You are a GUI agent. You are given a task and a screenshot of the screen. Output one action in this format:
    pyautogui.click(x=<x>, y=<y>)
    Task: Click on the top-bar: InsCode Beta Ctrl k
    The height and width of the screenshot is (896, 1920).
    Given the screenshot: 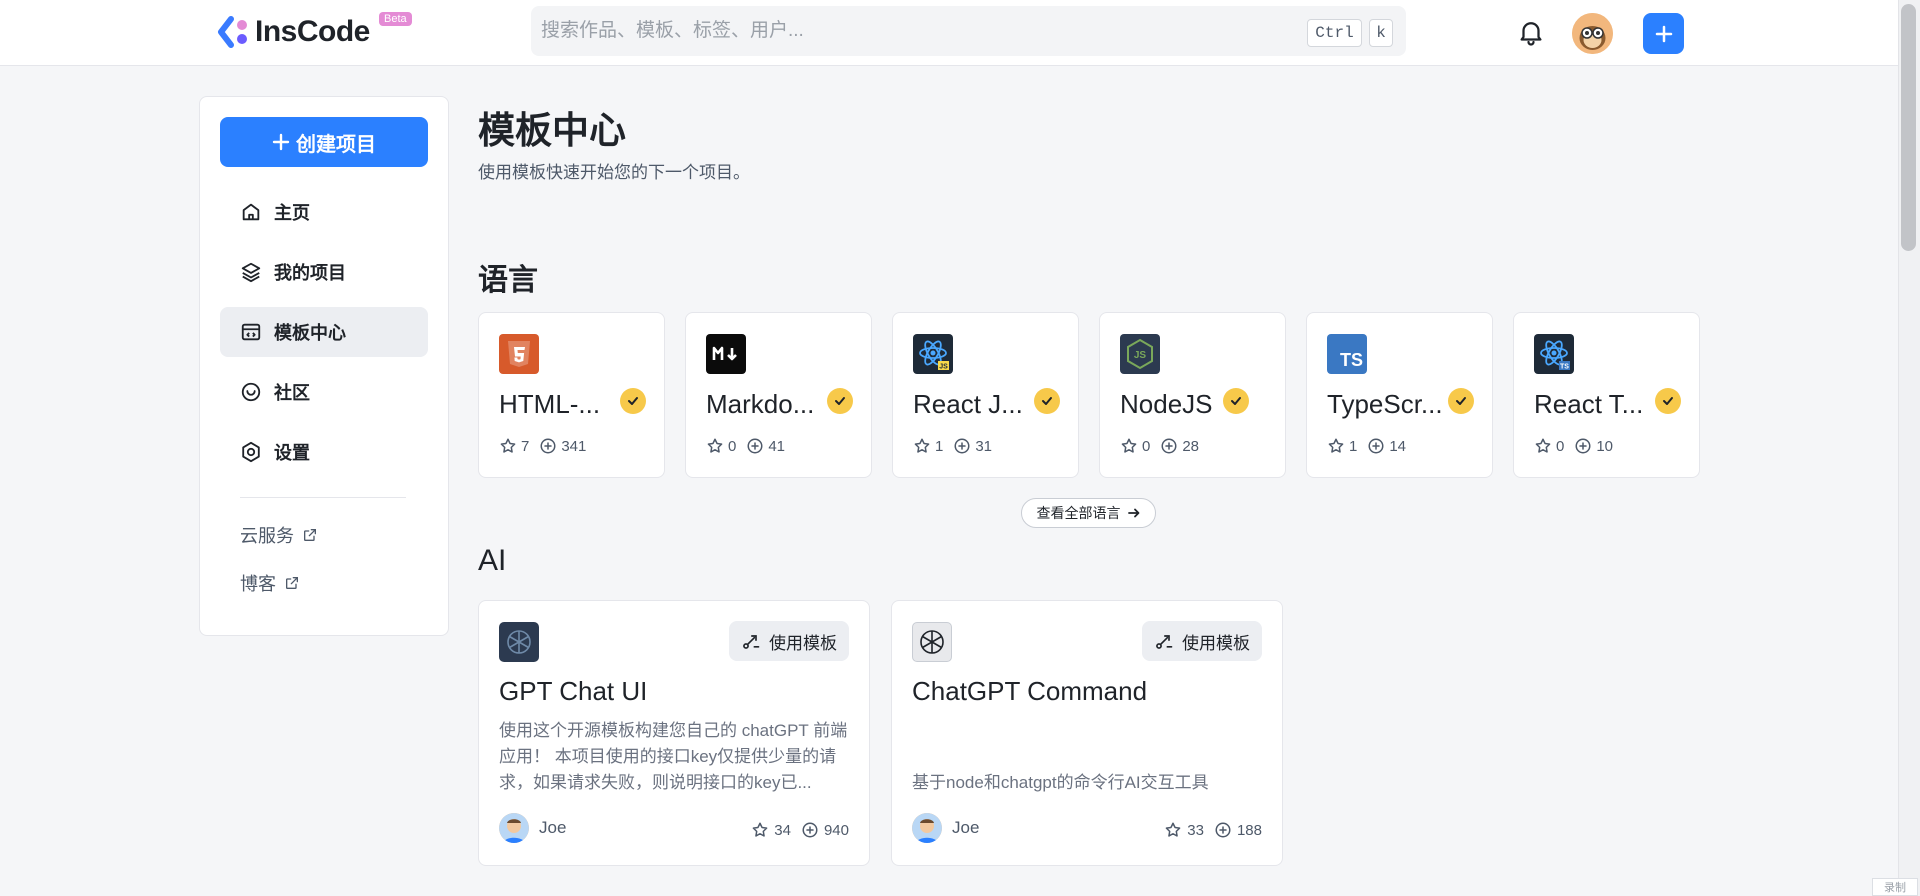 What is the action you would take?
    pyautogui.click(x=949, y=33)
    